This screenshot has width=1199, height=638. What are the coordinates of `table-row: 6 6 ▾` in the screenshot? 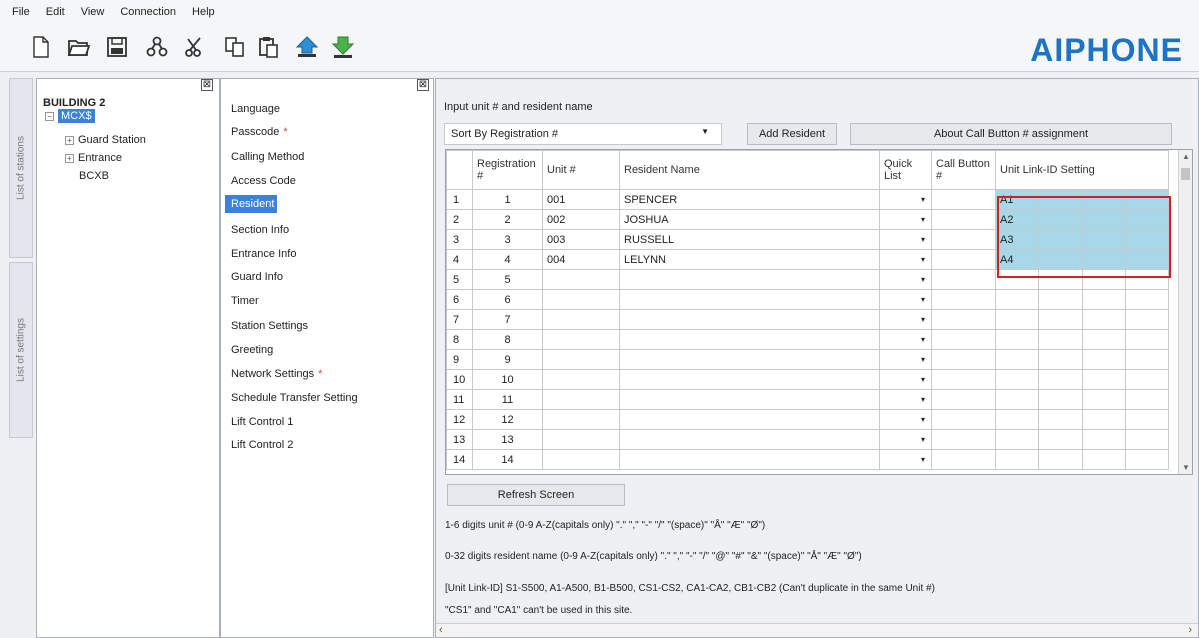 It's located at (814, 299).